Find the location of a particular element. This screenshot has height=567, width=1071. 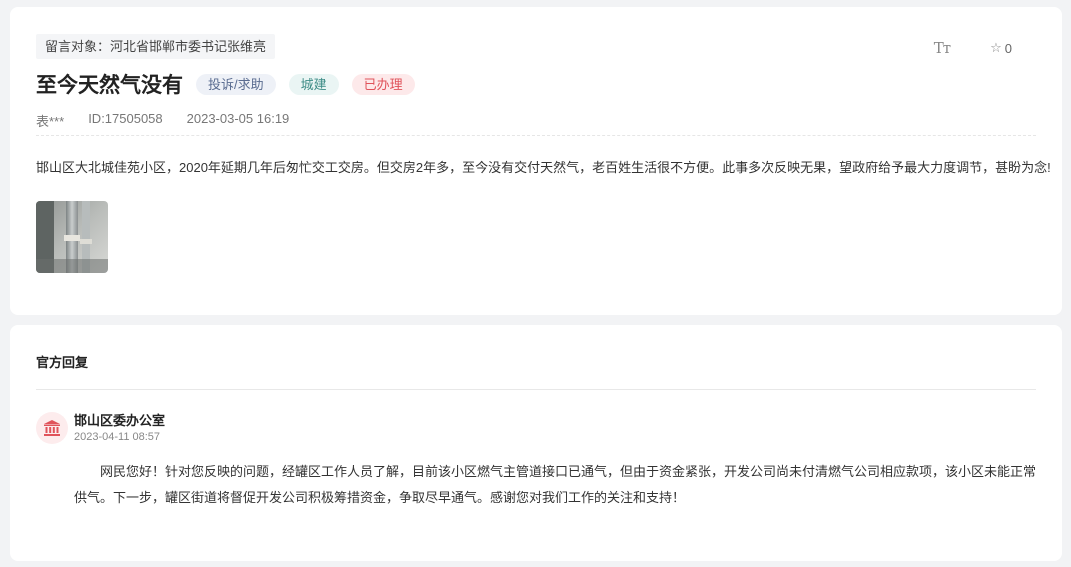

attachment-thumbnail is located at coordinates (72, 237).